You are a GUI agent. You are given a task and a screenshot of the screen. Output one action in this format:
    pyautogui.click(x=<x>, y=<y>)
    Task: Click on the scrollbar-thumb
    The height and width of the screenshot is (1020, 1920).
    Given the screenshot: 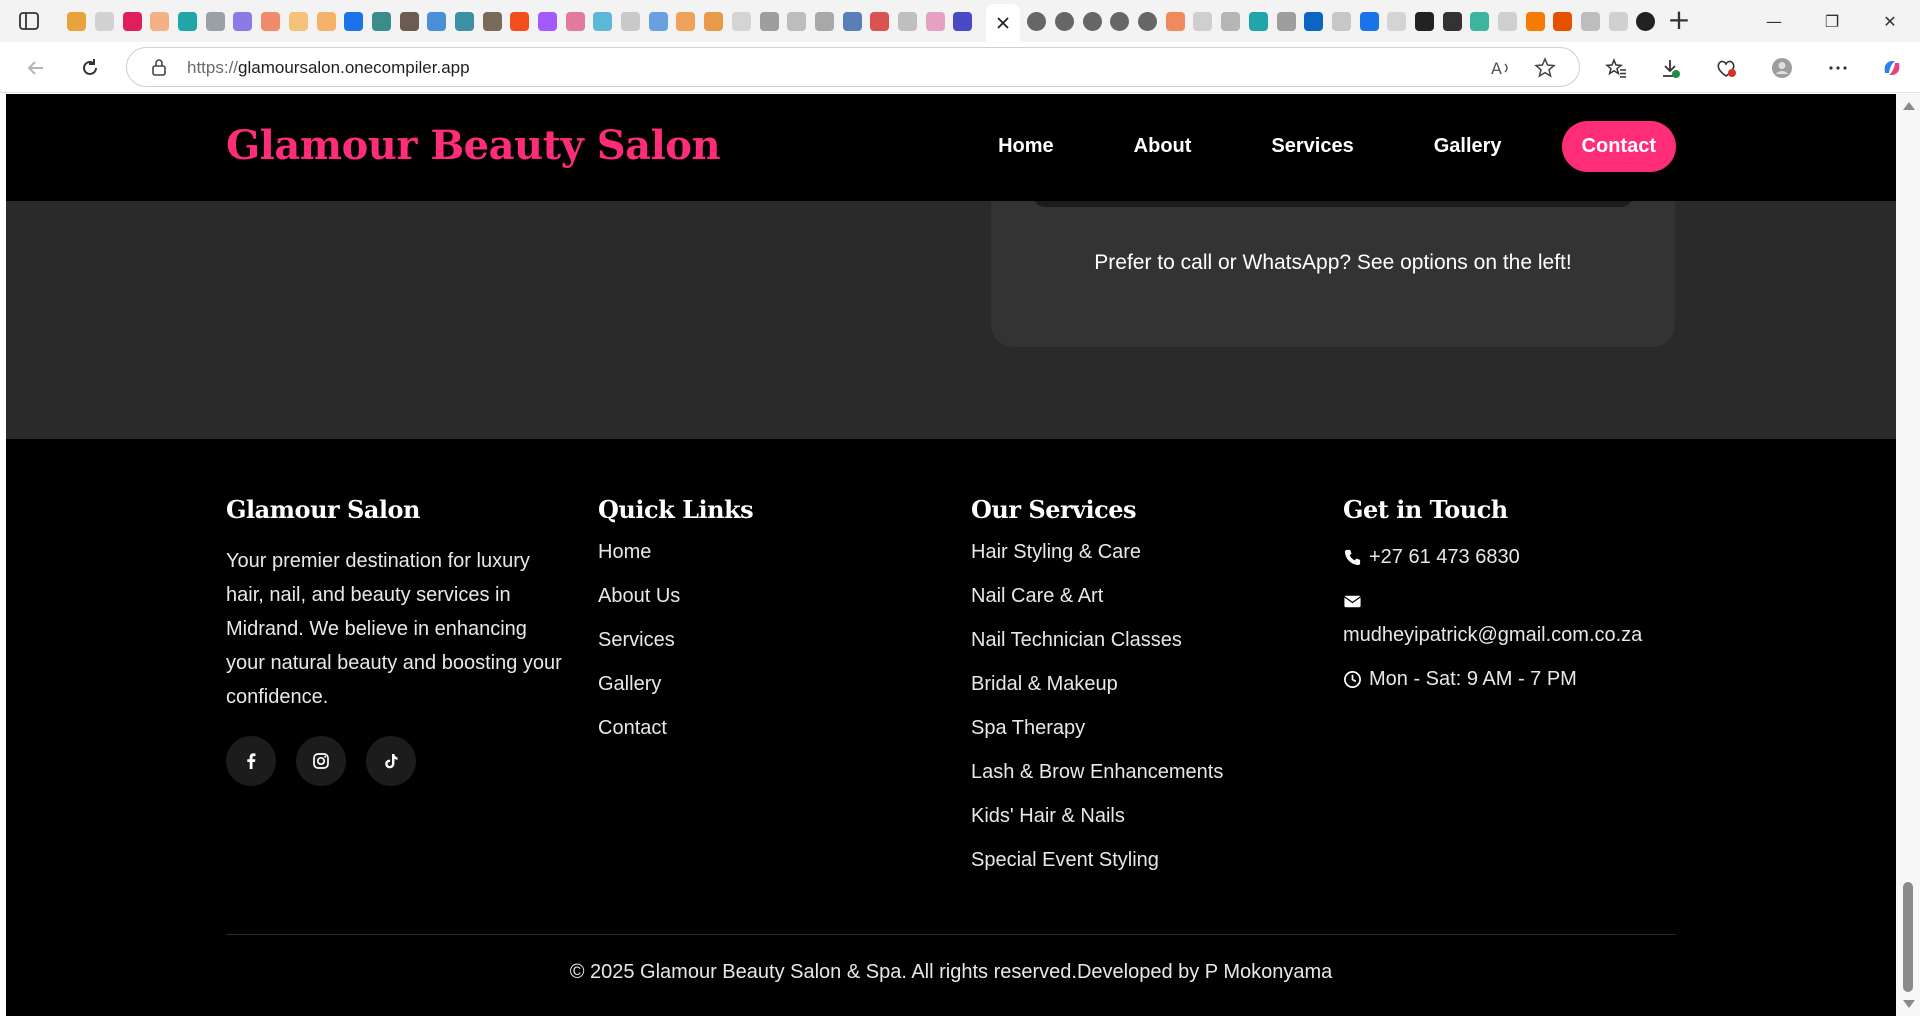 What is the action you would take?
    pyautogui.click(x=1908, y=937)
    